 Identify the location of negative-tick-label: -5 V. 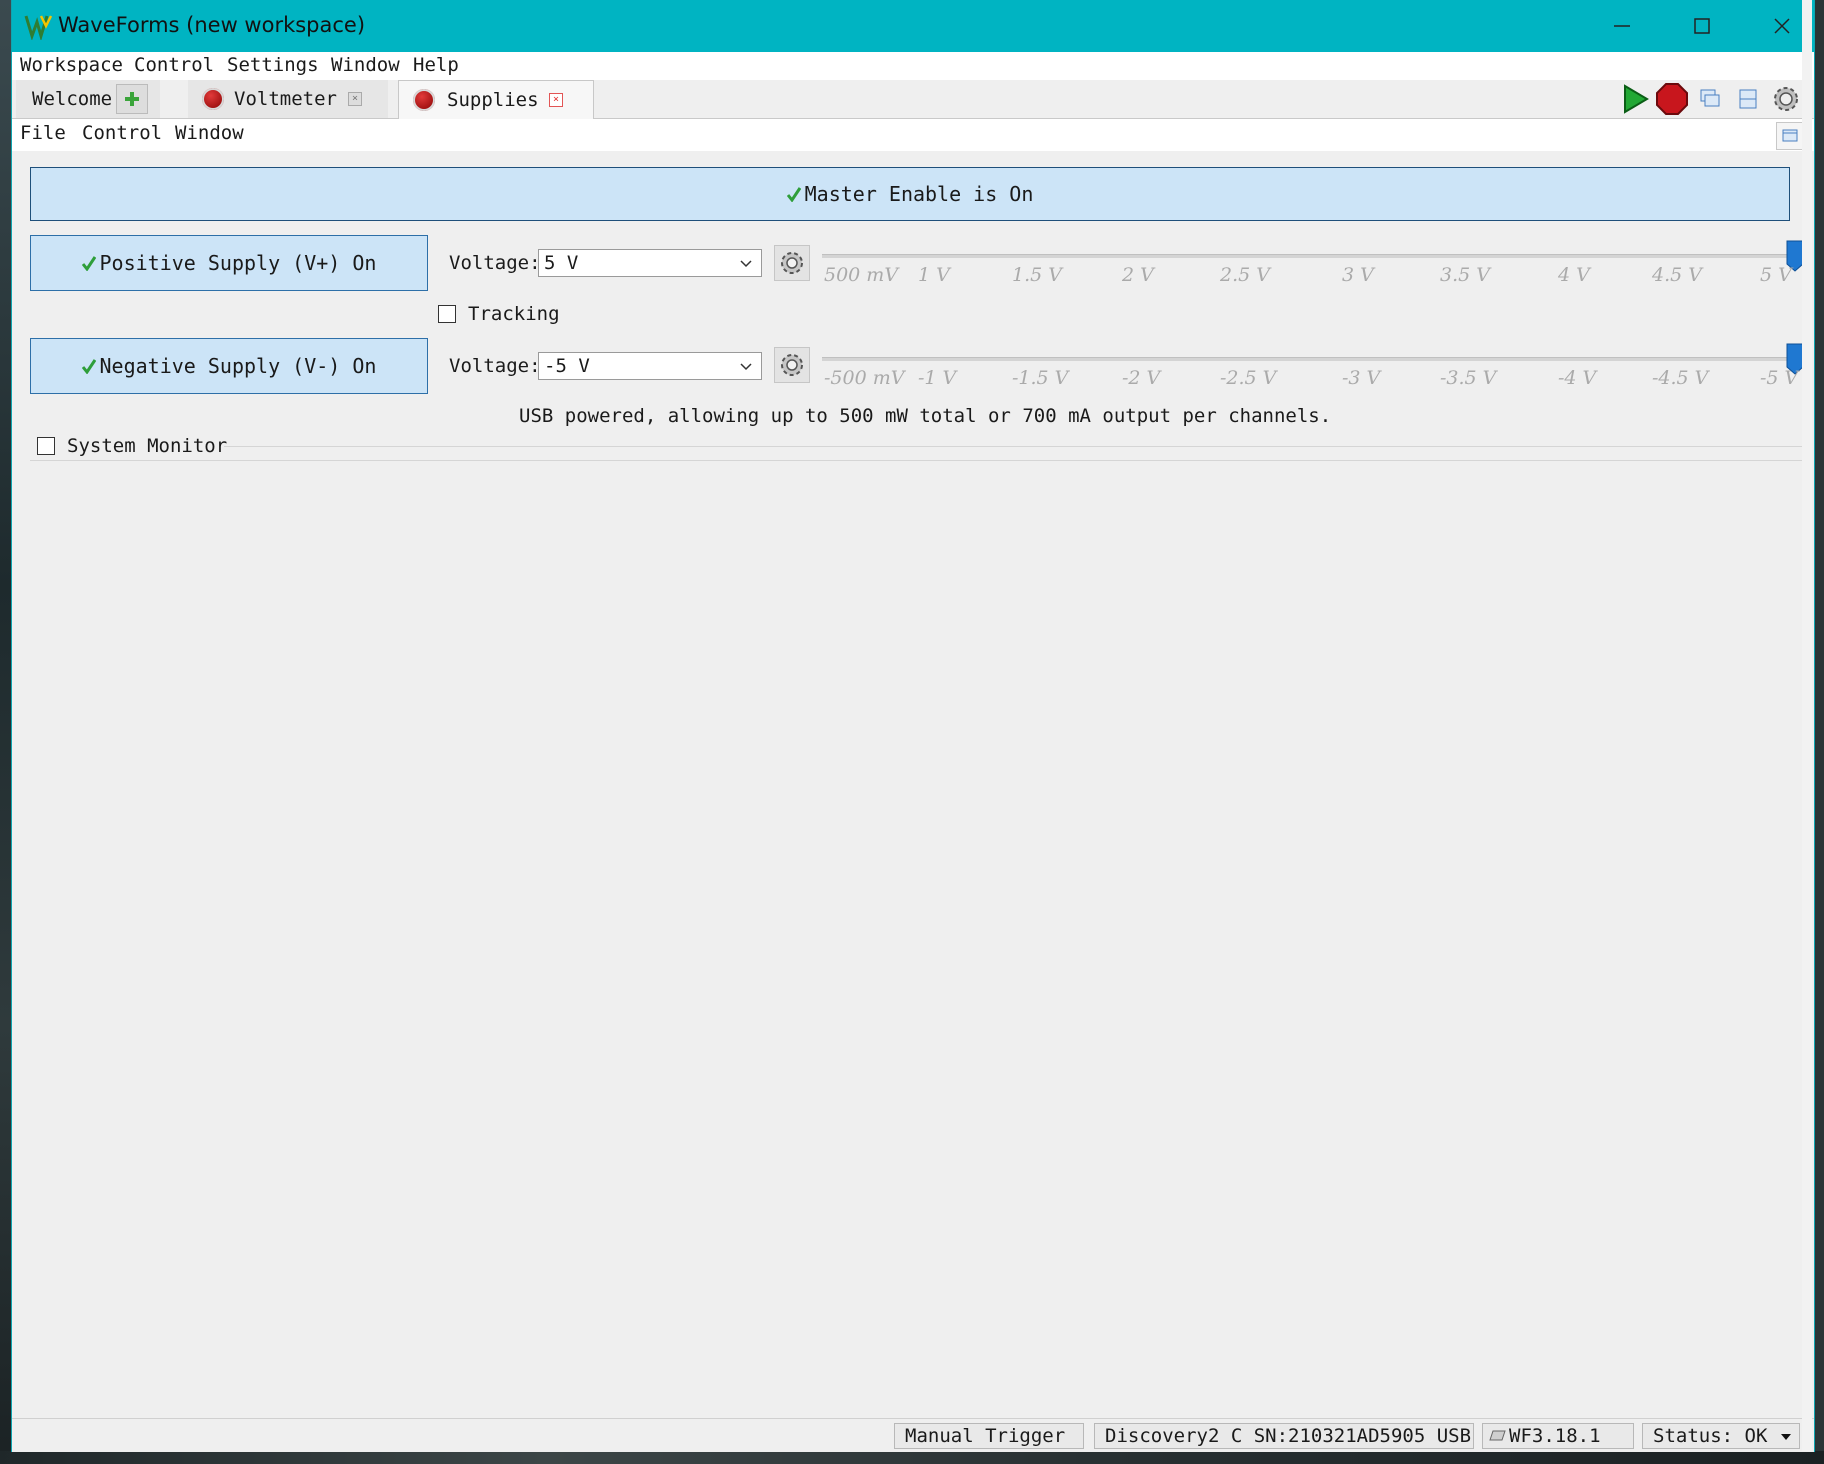
(1779, 378).